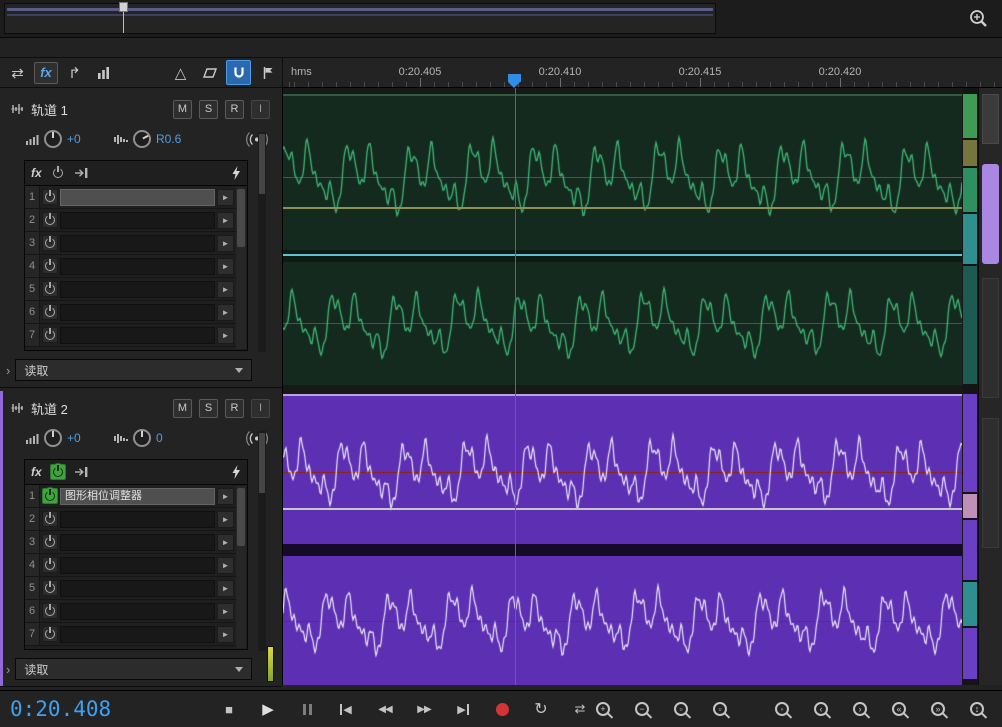  Describe the element at coordinates (642, 709) in the screenshot. I see `zoom-out-button: −` at that location.